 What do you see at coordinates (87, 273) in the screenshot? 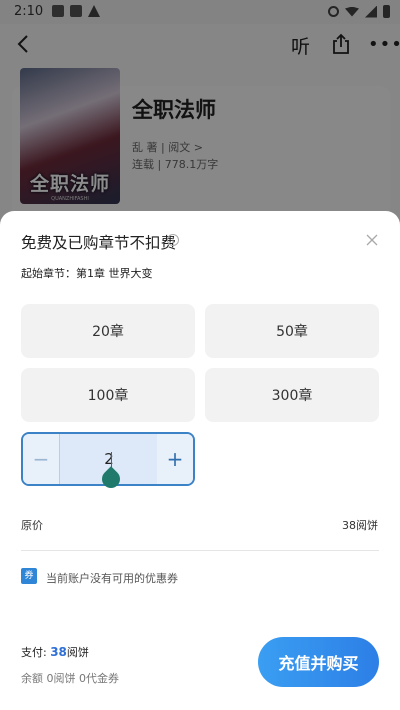
I see `start-chapter: 起始章节：第1章 世界大变` at bounding box center [87, 273].